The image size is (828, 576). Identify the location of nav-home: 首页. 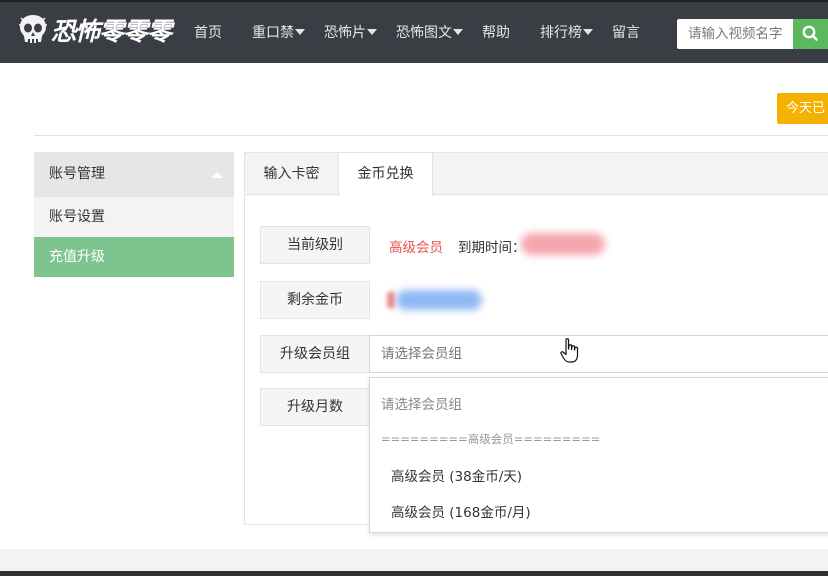
(208, 33).